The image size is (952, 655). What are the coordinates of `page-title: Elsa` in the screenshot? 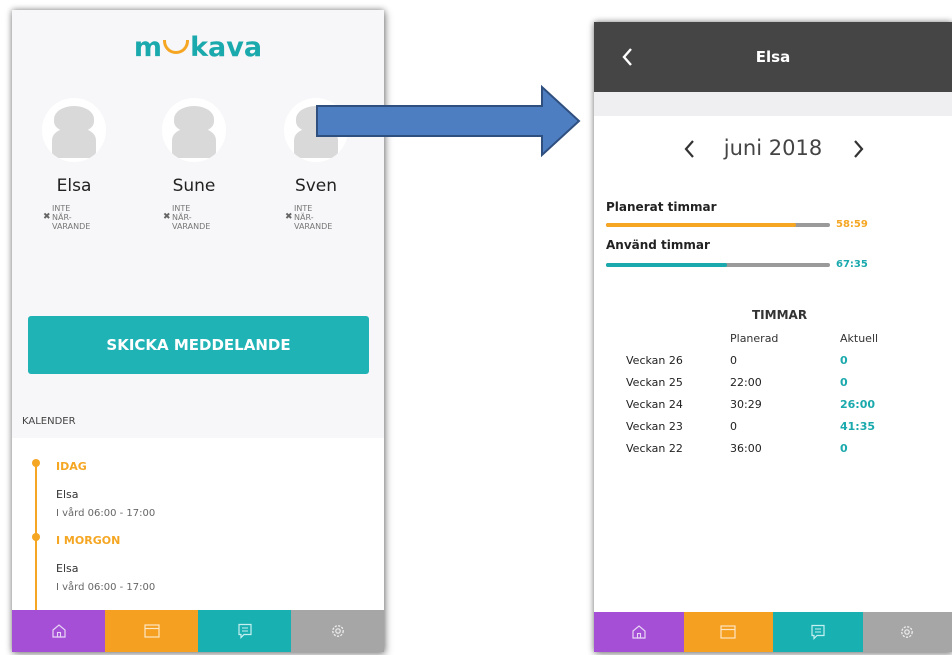 It's located at (773, 57).